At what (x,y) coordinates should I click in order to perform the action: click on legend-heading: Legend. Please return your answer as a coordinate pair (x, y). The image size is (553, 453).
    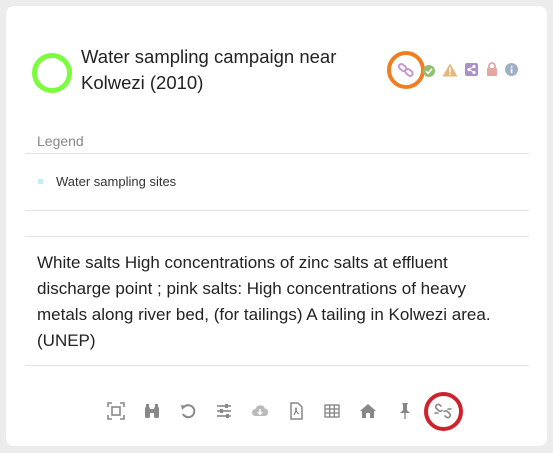
    Looking at the image, I should click on (60, 141).